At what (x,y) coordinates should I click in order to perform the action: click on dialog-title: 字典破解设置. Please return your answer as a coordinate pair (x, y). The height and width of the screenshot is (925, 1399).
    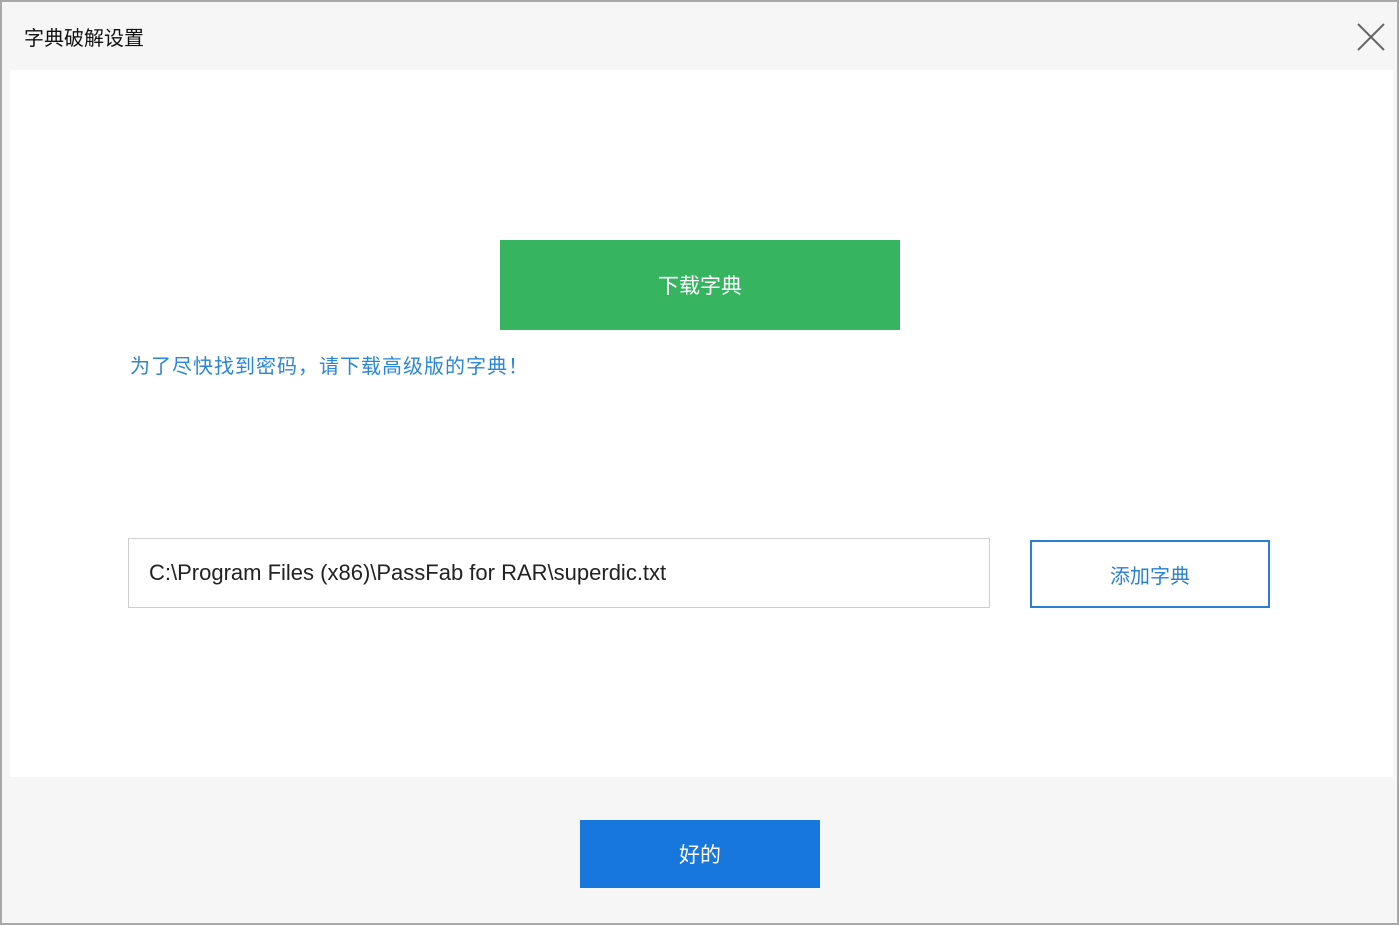
    Looking at the image, I should click on (84, 38).